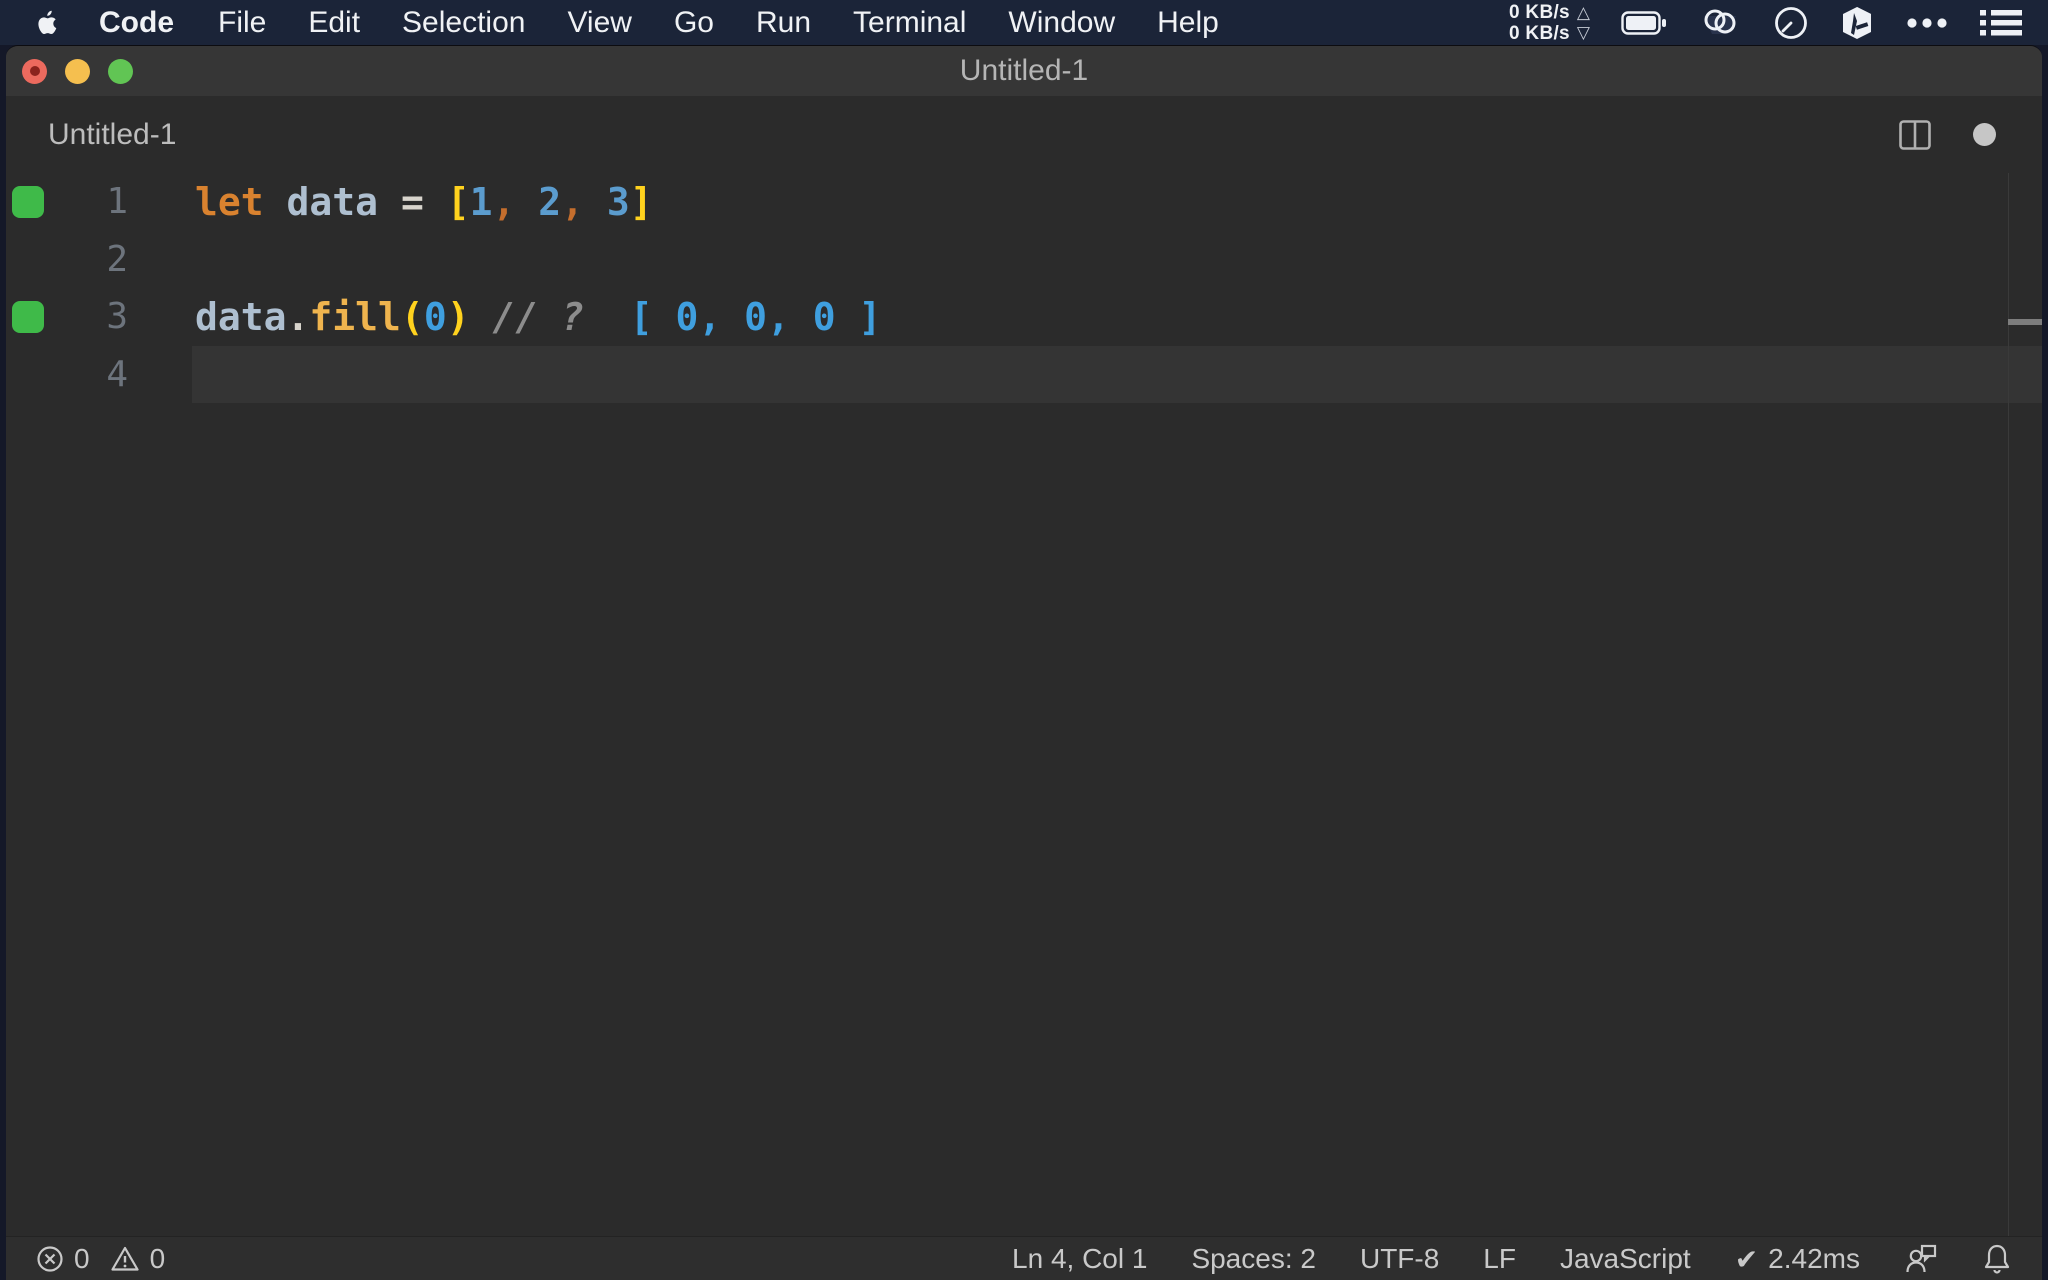  Describe the element at coordinates (100, 1259) in the screenshot. I see `problems-summary: 0 0` at that location.